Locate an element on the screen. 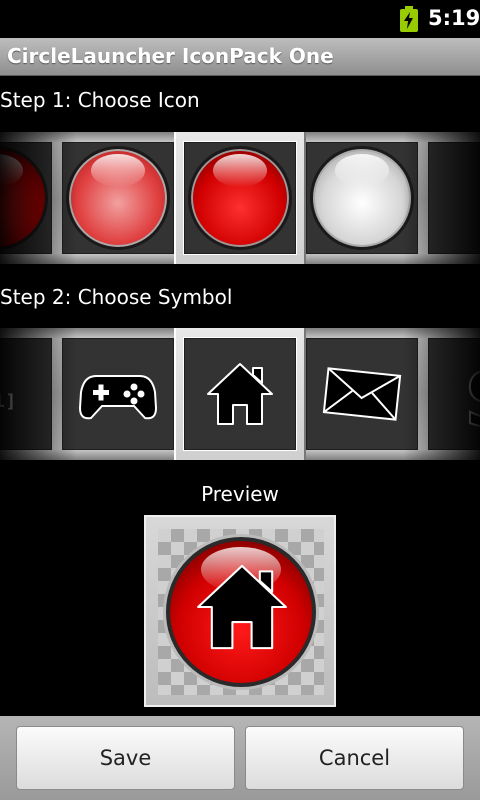 The width and height of the screenshot is (480, 800). title-bar: CircleLauncher IconPack One is located at coordinates (240, 57).